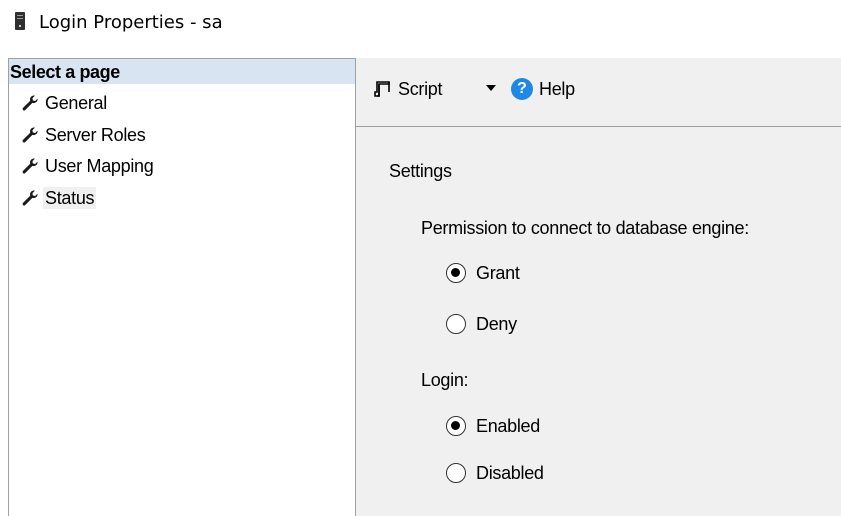 The height and width of the screenshot is (516, 841). What do you see at coordinates (491, 88) in the screenshot?
I see `script-dropdown-arrow-icon` at bounding box center [491, 88].